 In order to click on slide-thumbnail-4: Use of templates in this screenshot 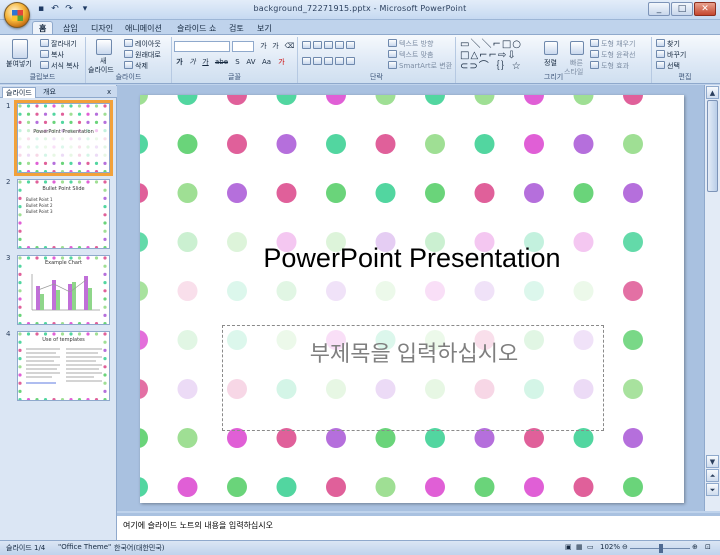, I will do `click(63, 366)`.